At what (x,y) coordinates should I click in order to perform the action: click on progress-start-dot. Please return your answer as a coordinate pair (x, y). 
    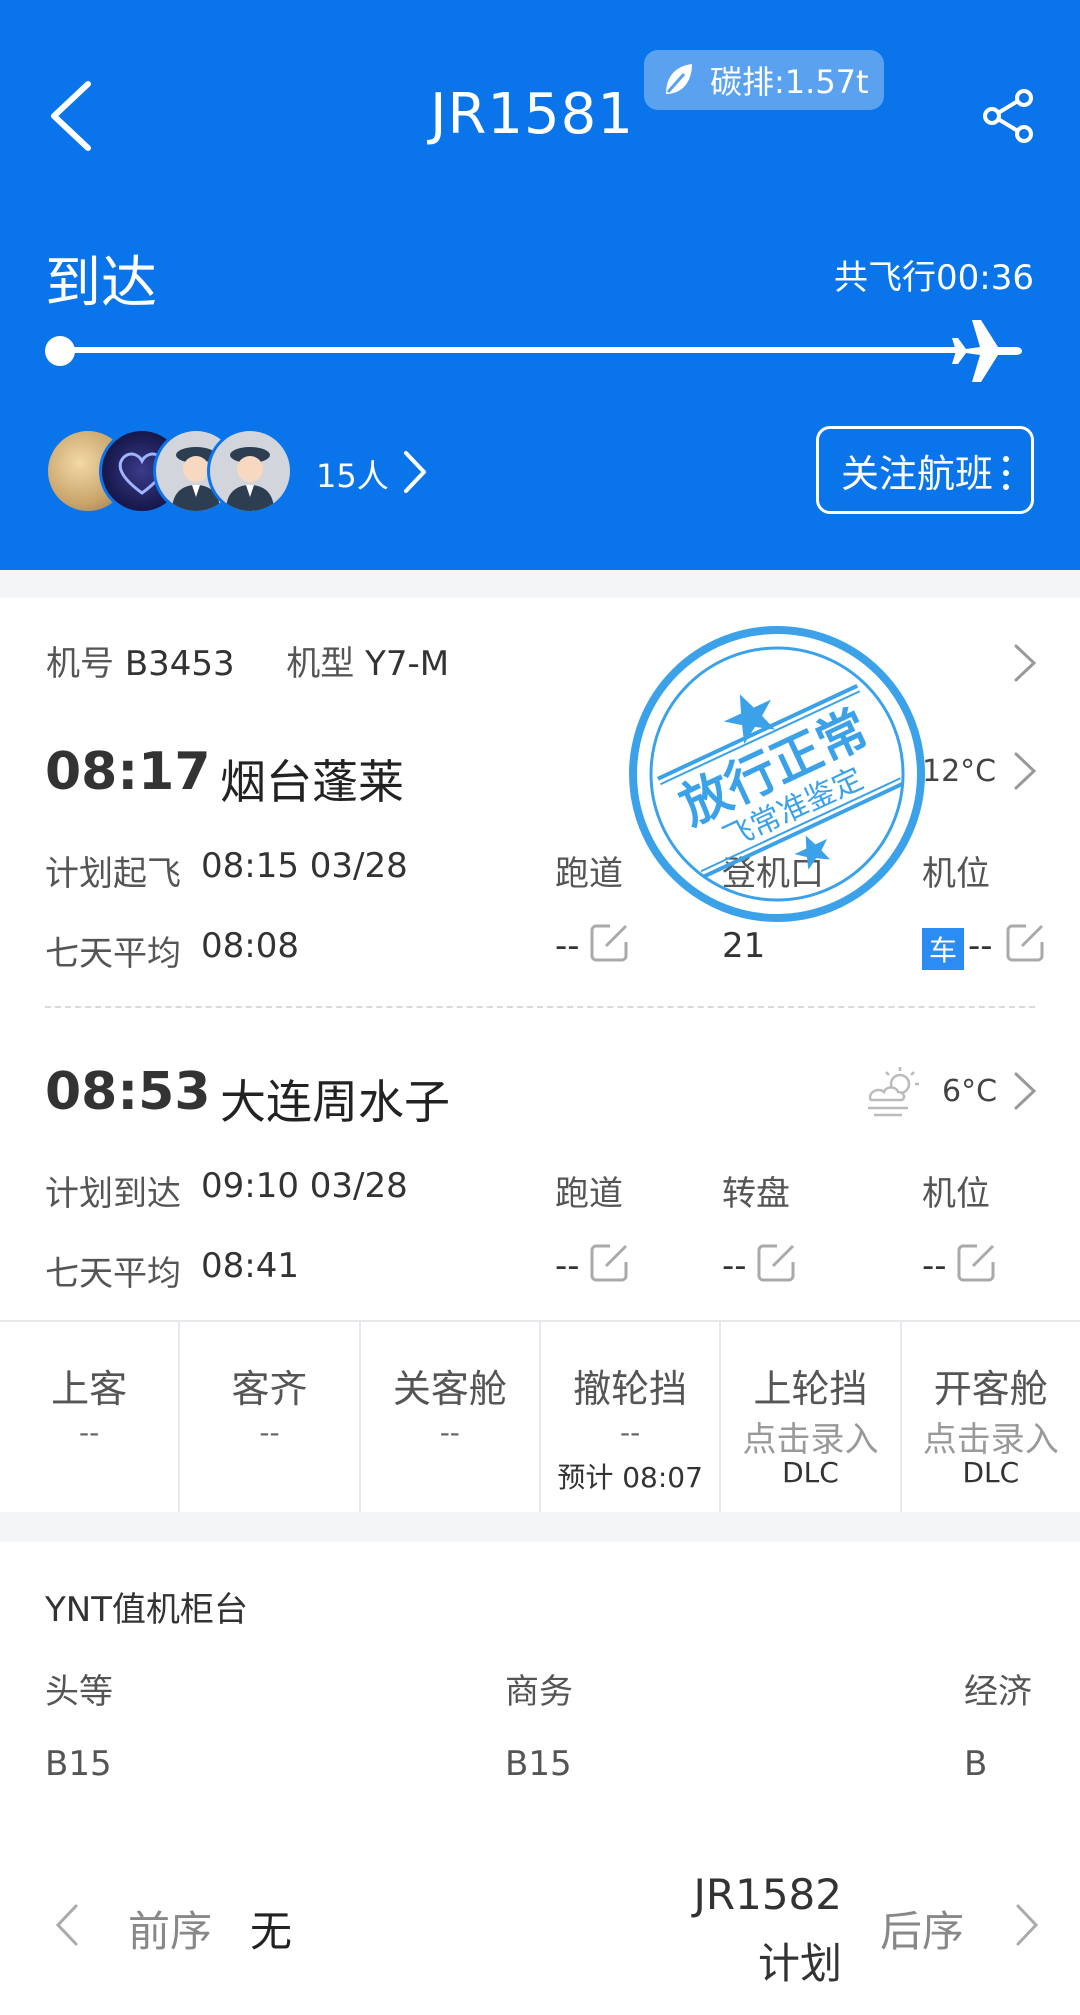
    Looking at the image, I should click on (60, 351).